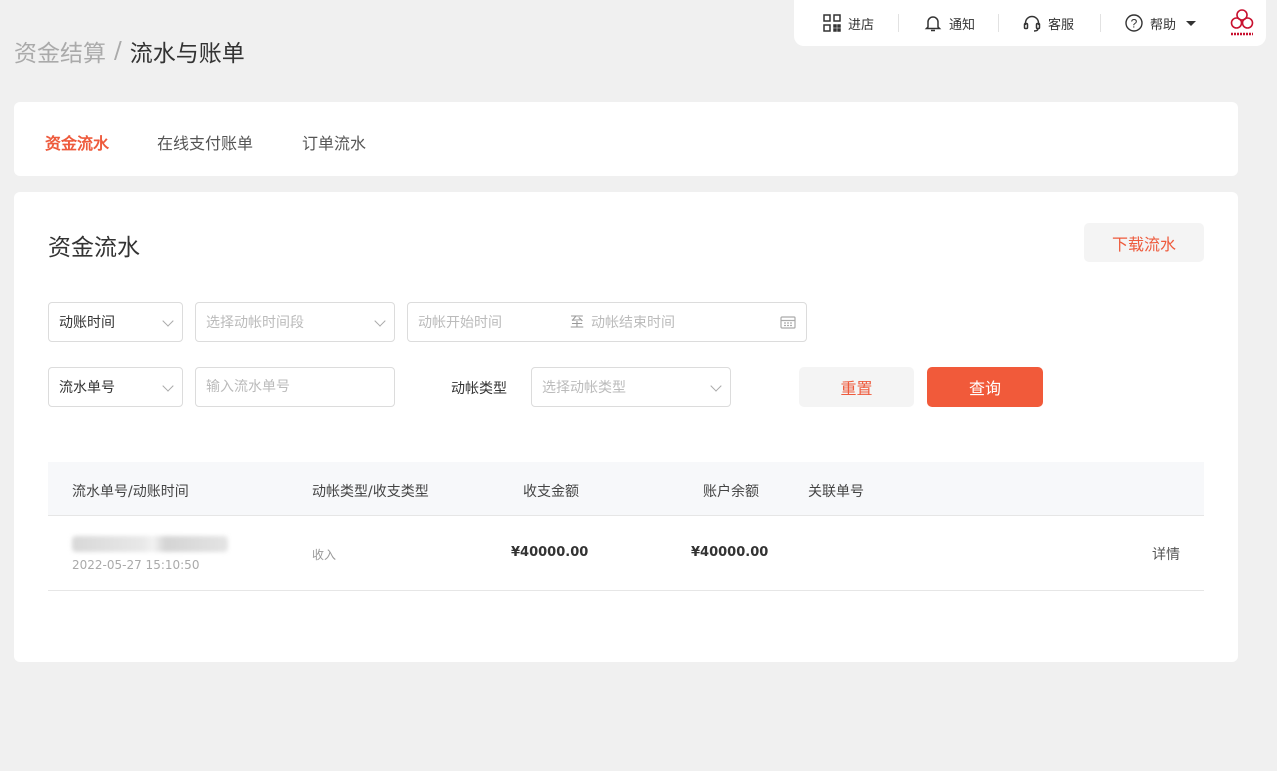 The image size is (1277, 771). What do you see at coordinates (60, 51) in the screenshot?
I see `breadcrumb-parent: 资金结算` at bounding box center [60, 51].